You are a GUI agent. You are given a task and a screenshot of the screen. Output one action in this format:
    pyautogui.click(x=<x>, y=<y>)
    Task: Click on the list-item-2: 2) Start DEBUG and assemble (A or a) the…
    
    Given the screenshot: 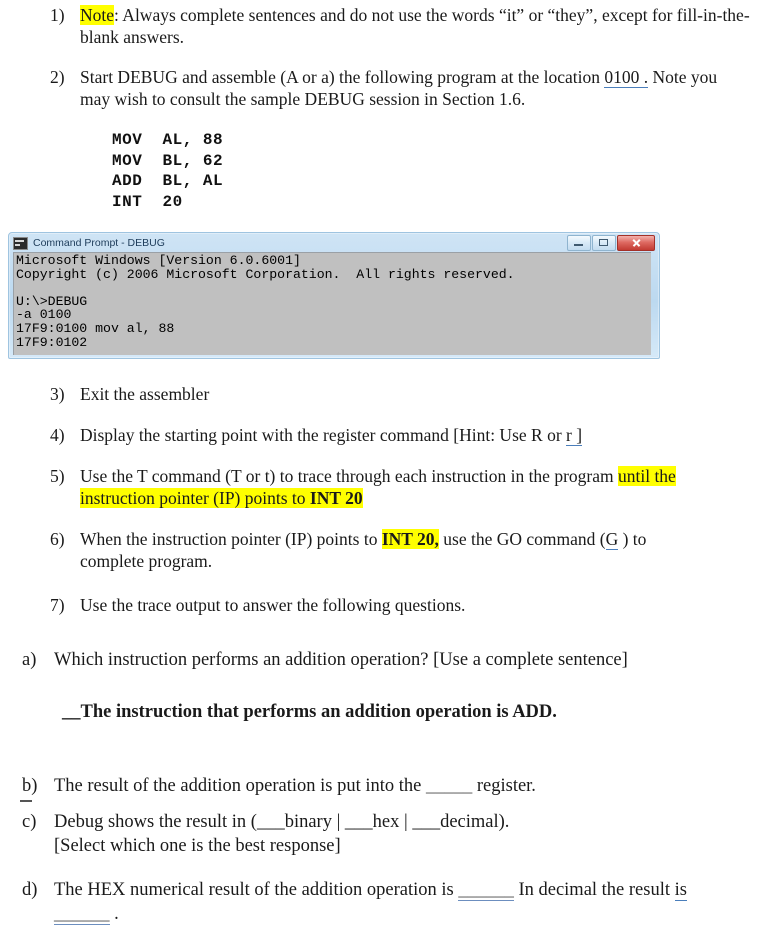 What is the action you would take?
    pyautogui.click(x=400, y=88)
    